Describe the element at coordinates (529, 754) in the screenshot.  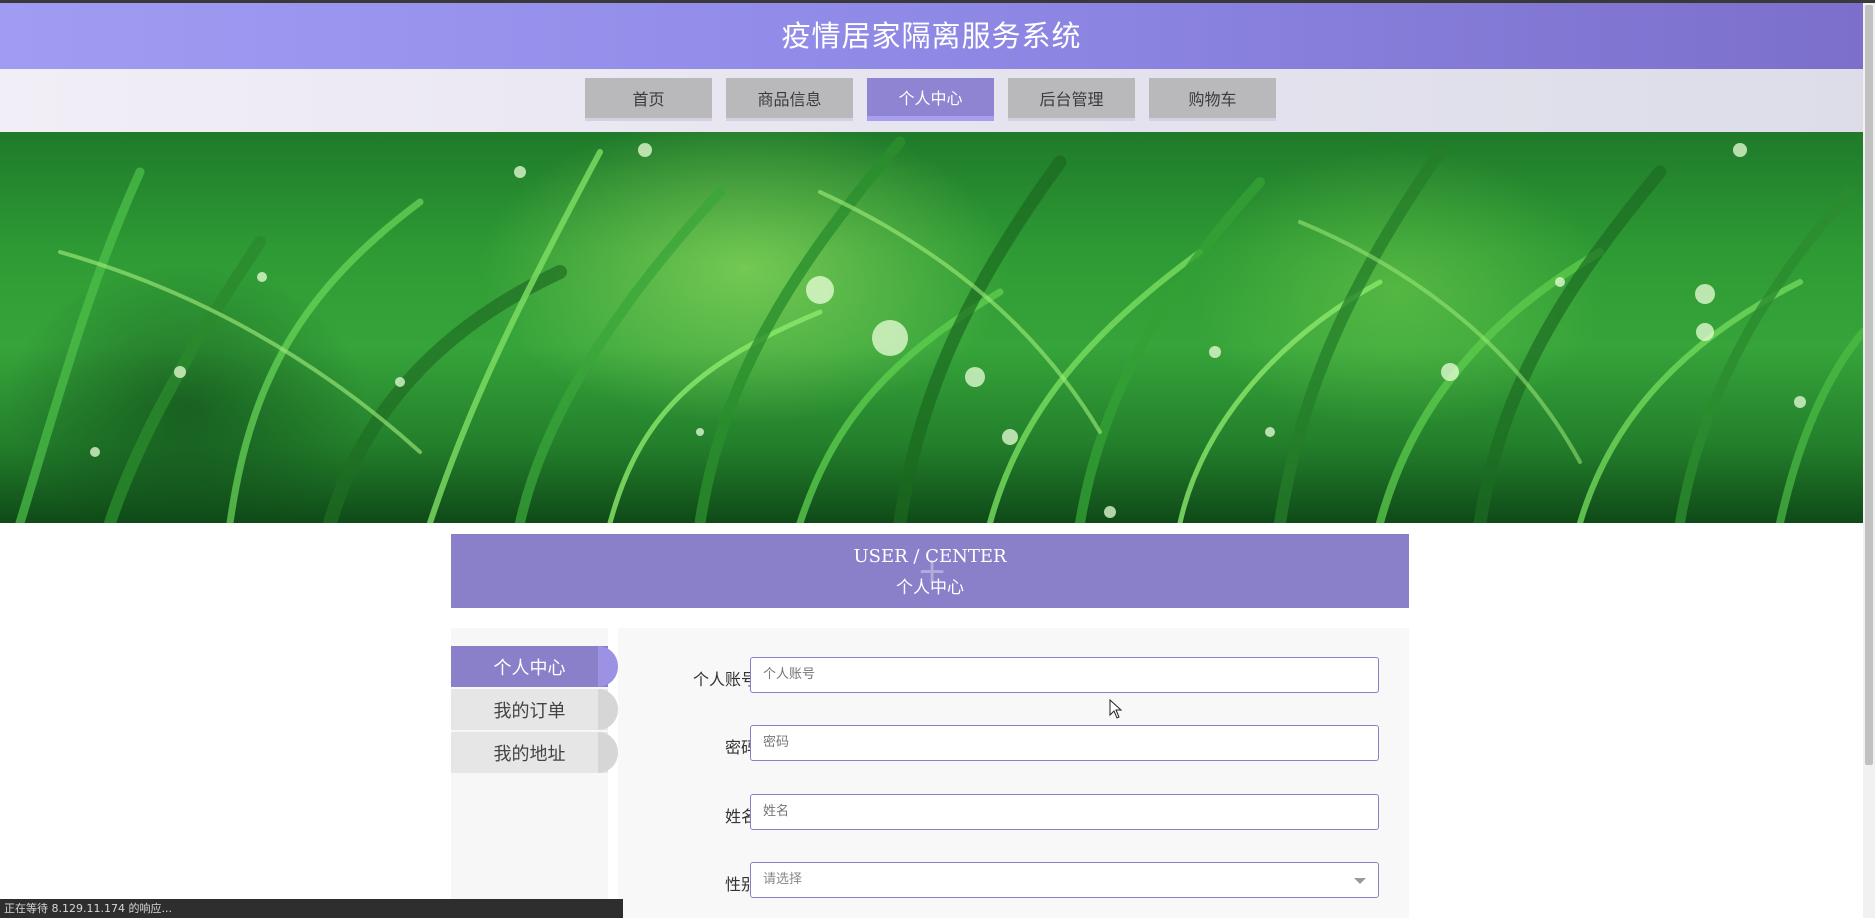
I see `sidebar-item-label: 我的地址` at that location.